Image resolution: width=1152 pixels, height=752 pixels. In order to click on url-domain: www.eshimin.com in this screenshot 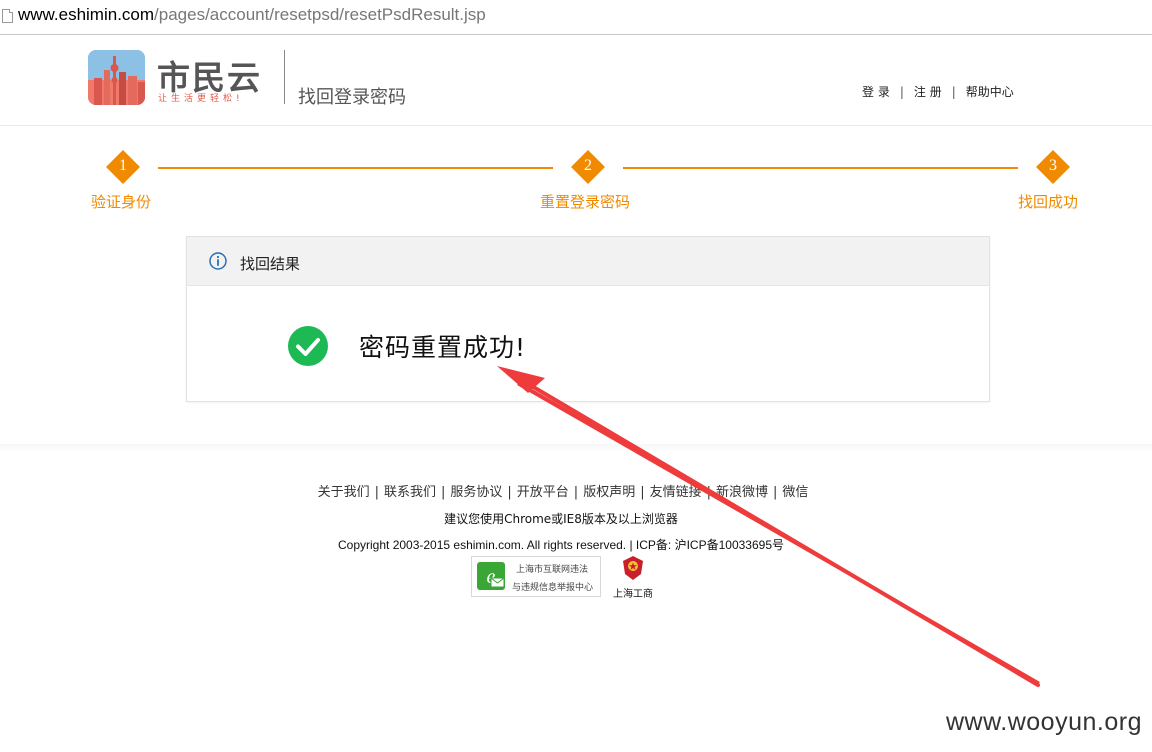, I will do `click(86, 14)`.